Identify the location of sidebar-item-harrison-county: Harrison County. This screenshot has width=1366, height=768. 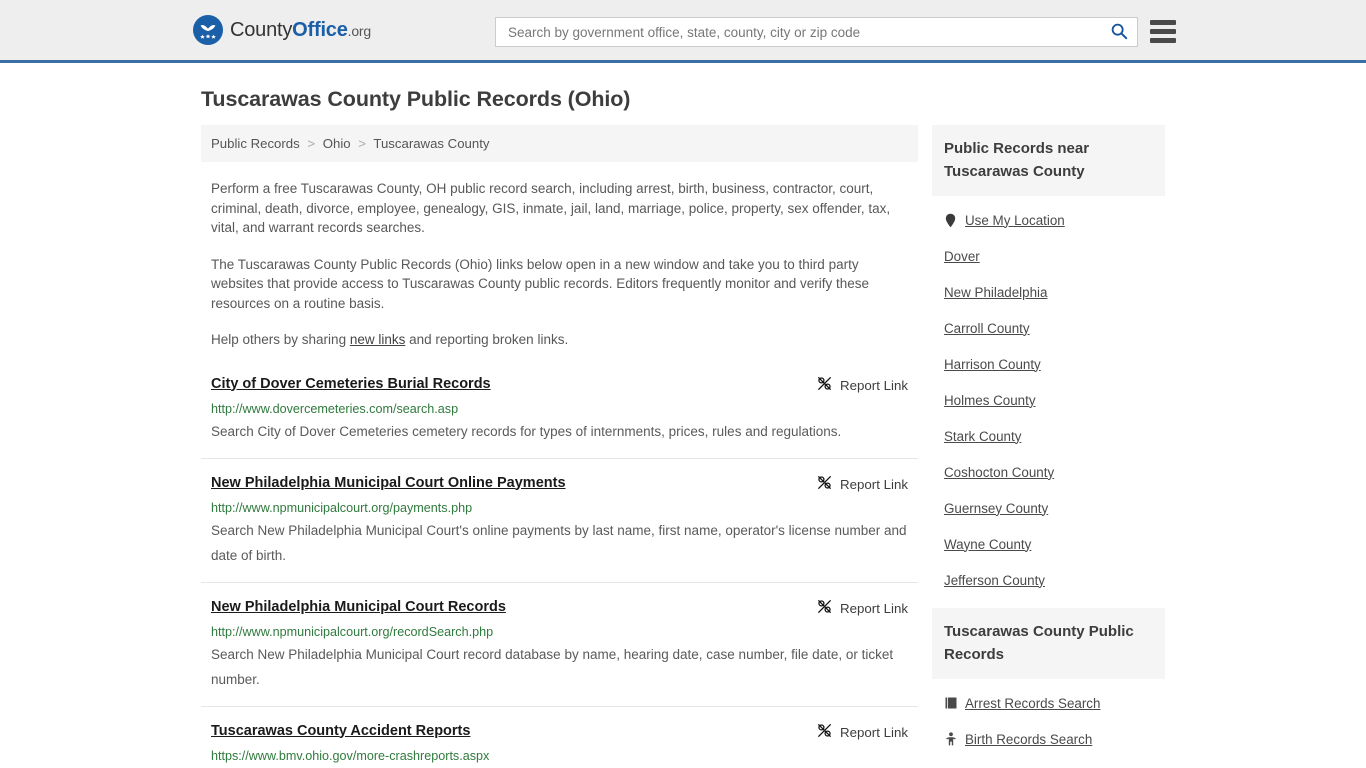
(1048, 358).